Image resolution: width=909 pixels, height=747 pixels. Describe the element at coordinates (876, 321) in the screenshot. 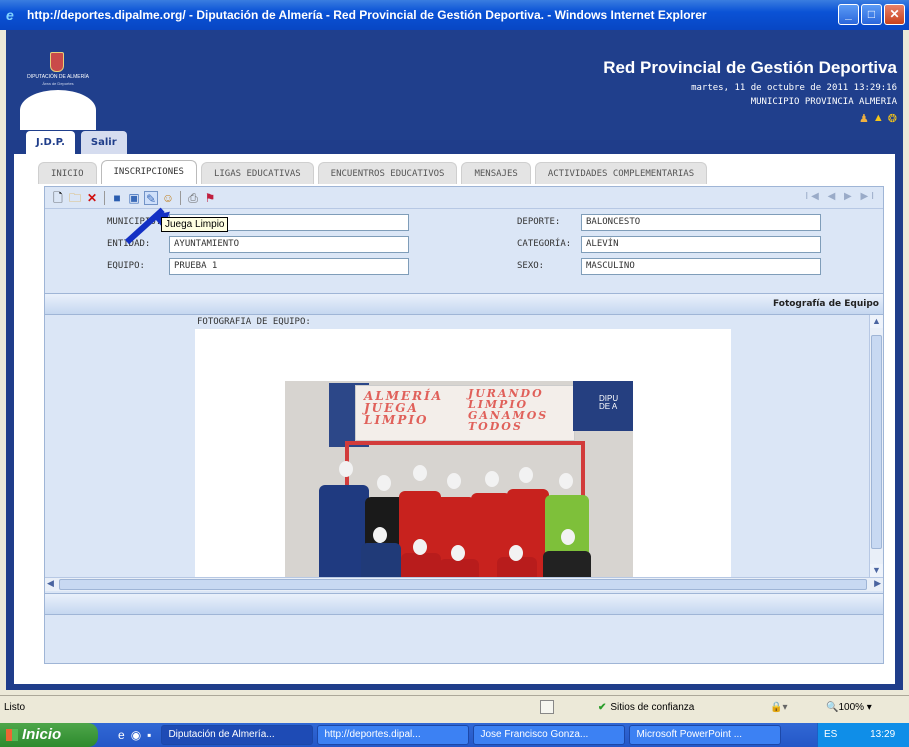

I see `scroll-up-icon: ▲` at that location.